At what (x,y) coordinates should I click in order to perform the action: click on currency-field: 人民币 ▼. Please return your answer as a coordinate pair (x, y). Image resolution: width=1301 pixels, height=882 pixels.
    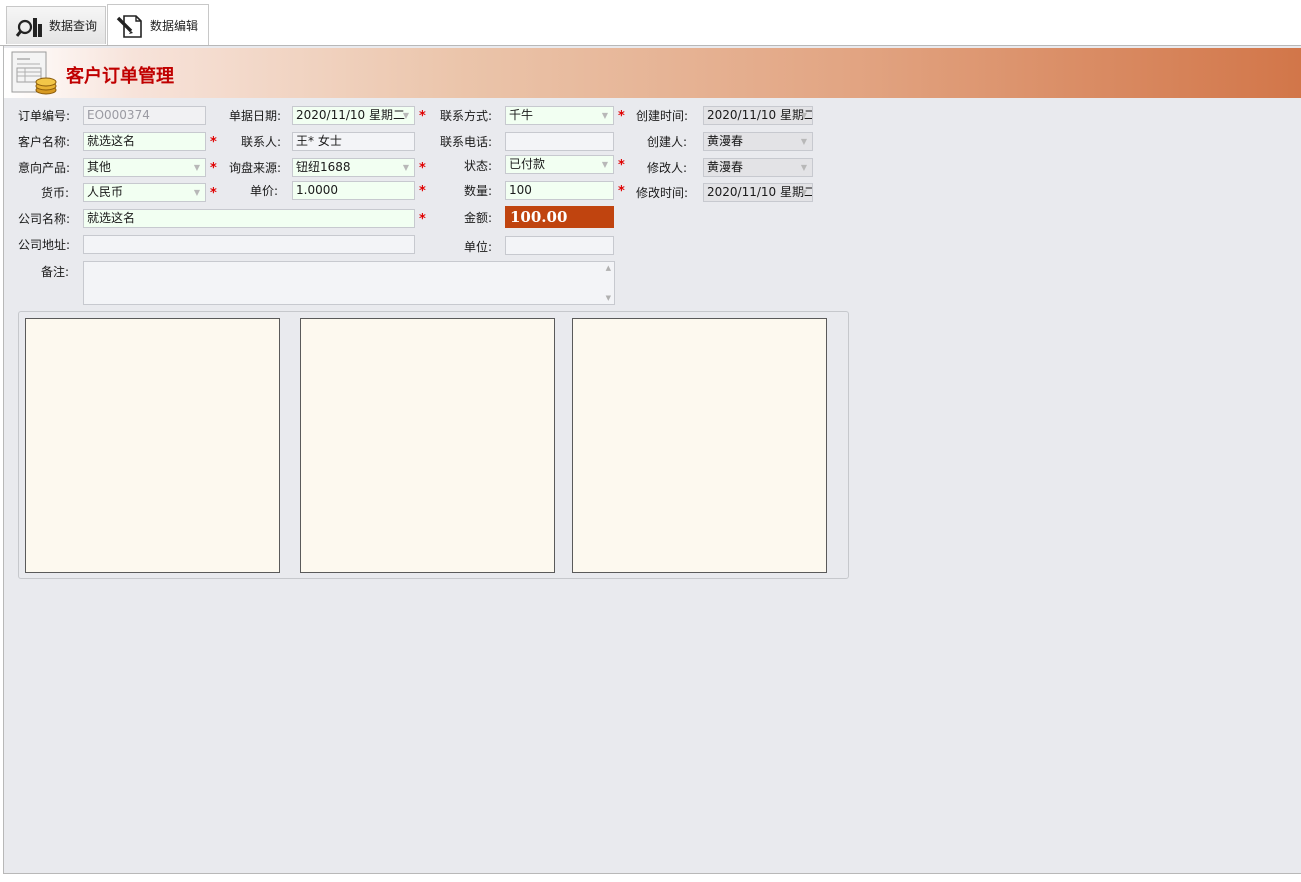
    Looking at the image, I should click on (144, 192).